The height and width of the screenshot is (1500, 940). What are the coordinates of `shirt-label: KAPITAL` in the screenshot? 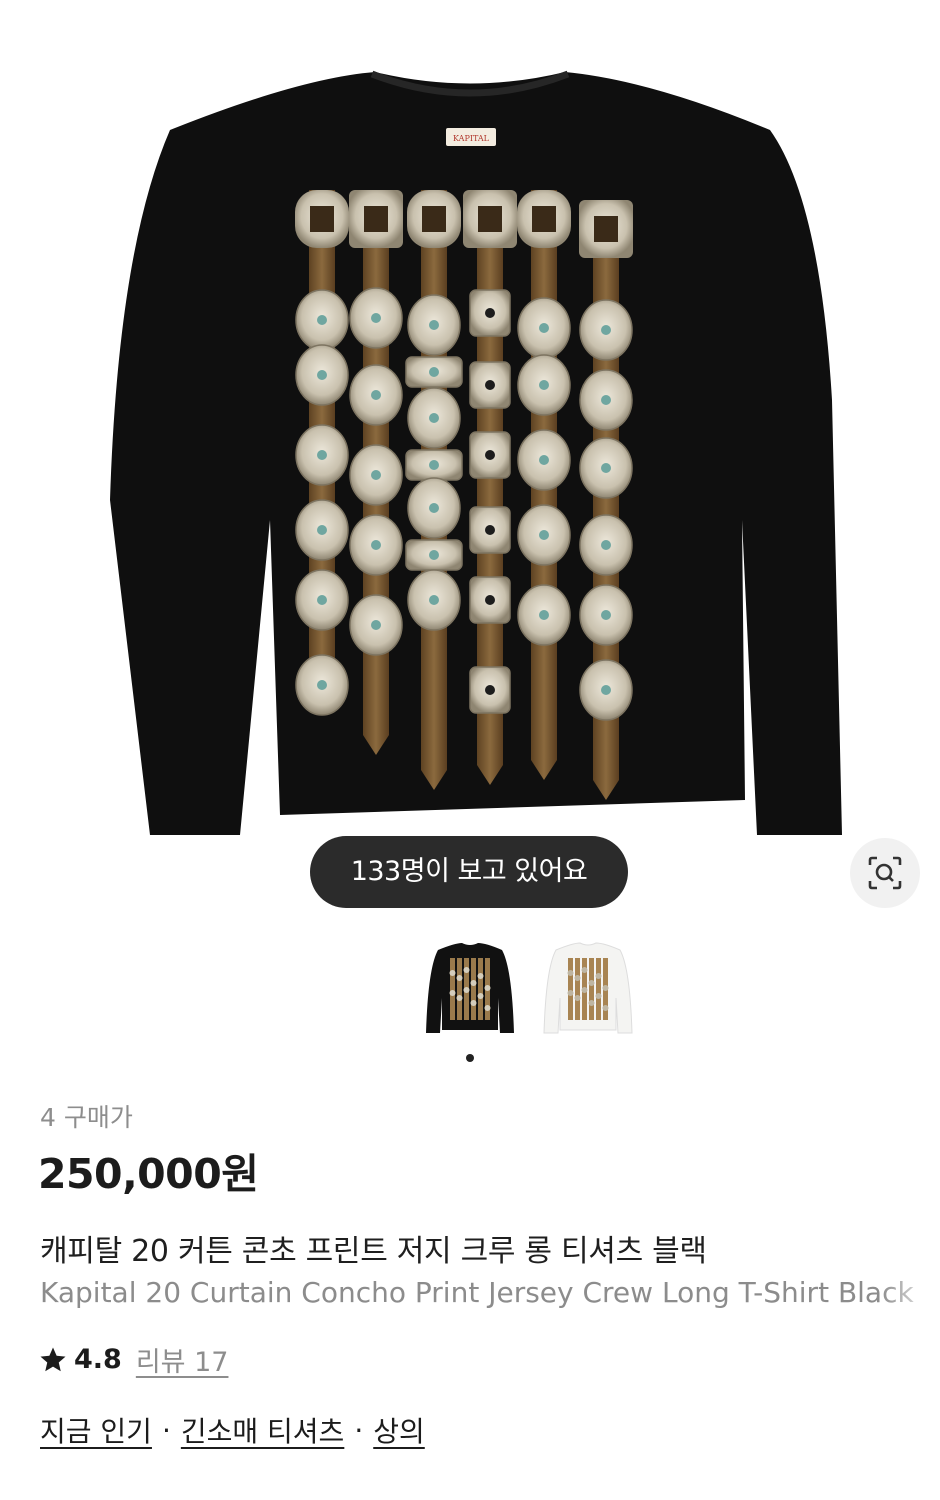 It's located at (471, 138).